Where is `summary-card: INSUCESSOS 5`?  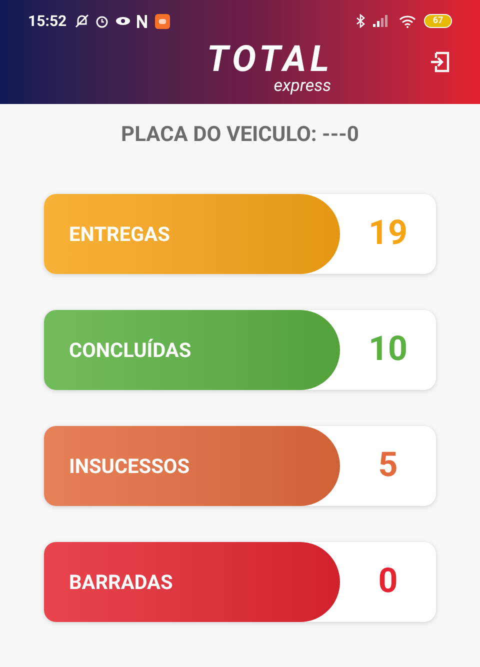 summary-card: INSUCESSOS 5 is located at coordinates (240, 466).